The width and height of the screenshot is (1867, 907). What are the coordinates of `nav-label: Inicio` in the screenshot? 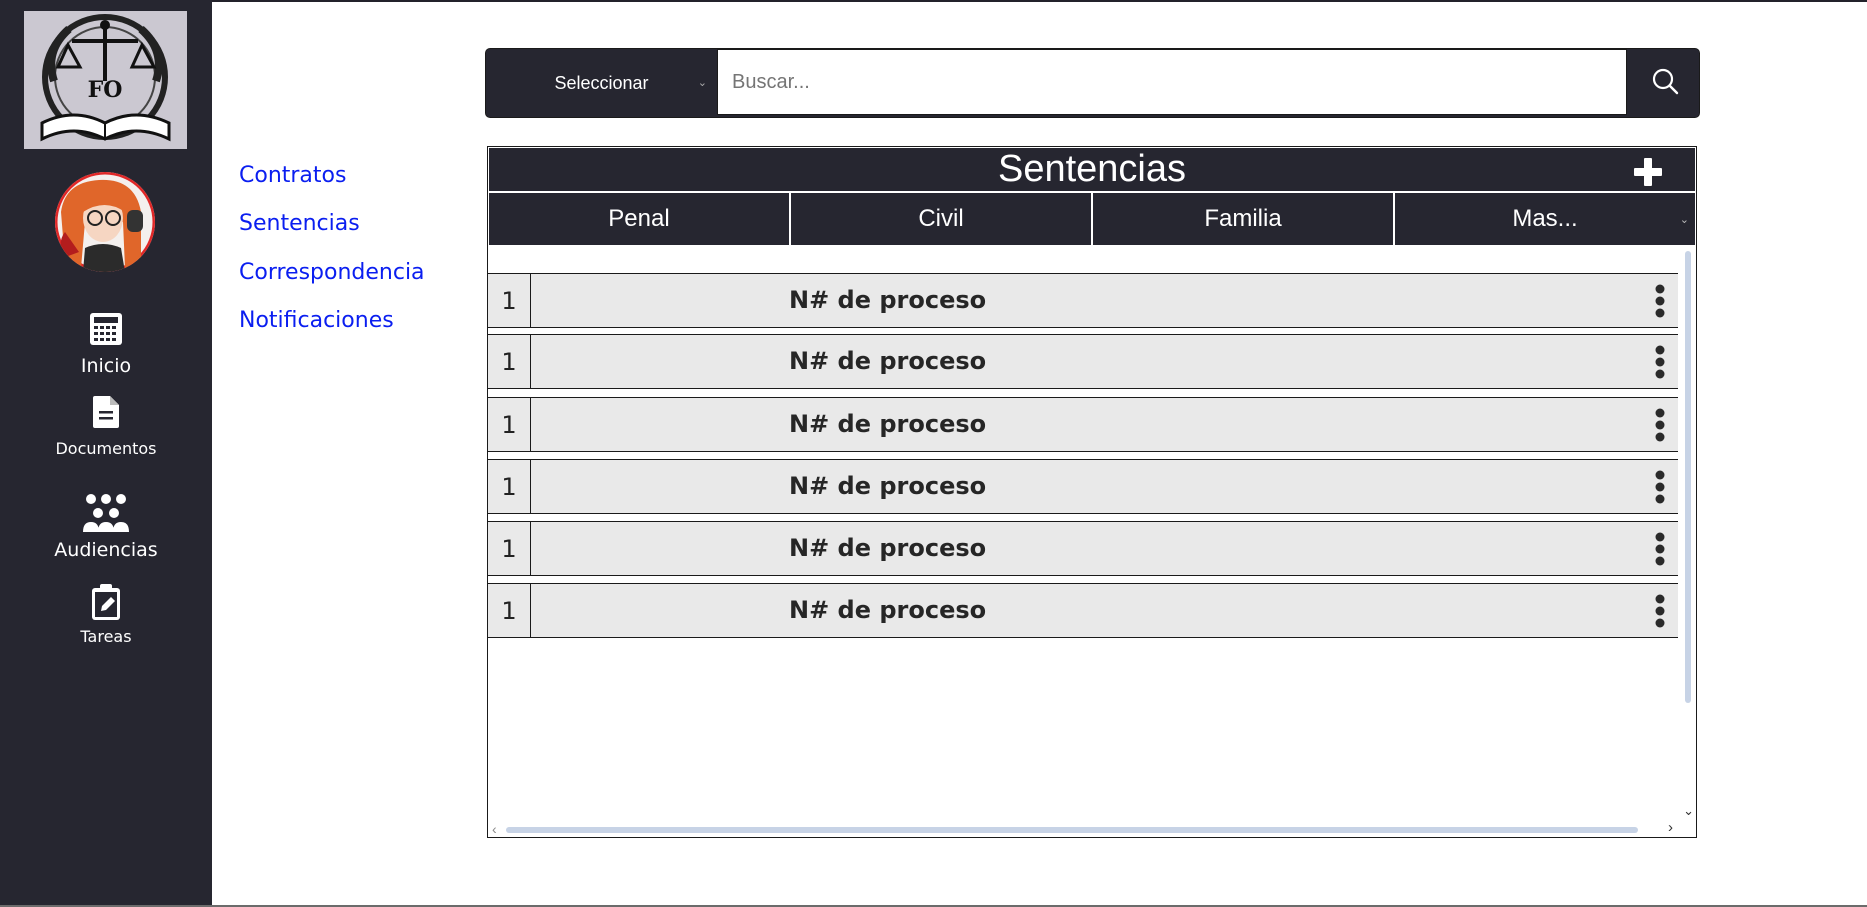 It's located at (106, 366).